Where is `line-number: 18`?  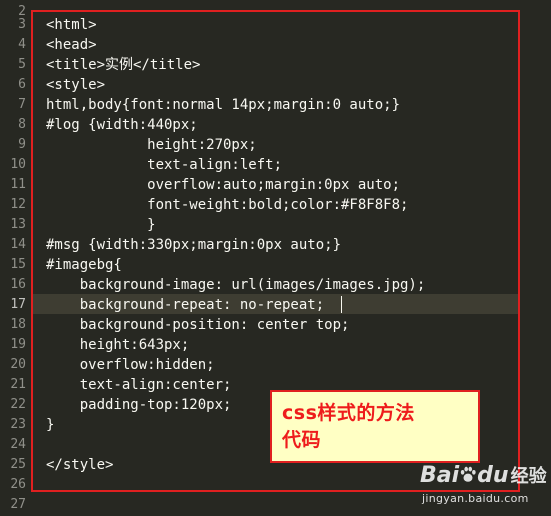
line-number: 18 is located at coordinates (18, 324).